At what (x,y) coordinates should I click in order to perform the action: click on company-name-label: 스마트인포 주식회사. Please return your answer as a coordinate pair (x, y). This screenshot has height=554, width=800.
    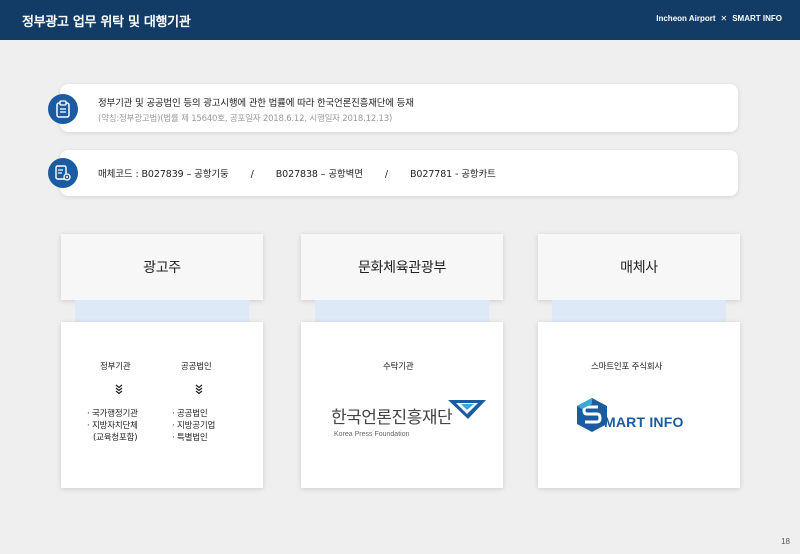
    Looking at the image, I should click on (627, 367).